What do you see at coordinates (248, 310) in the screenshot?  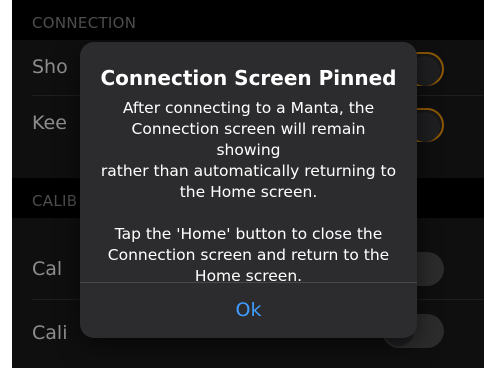 I see `ok-button: Ok` at bounding box center [248, 310].